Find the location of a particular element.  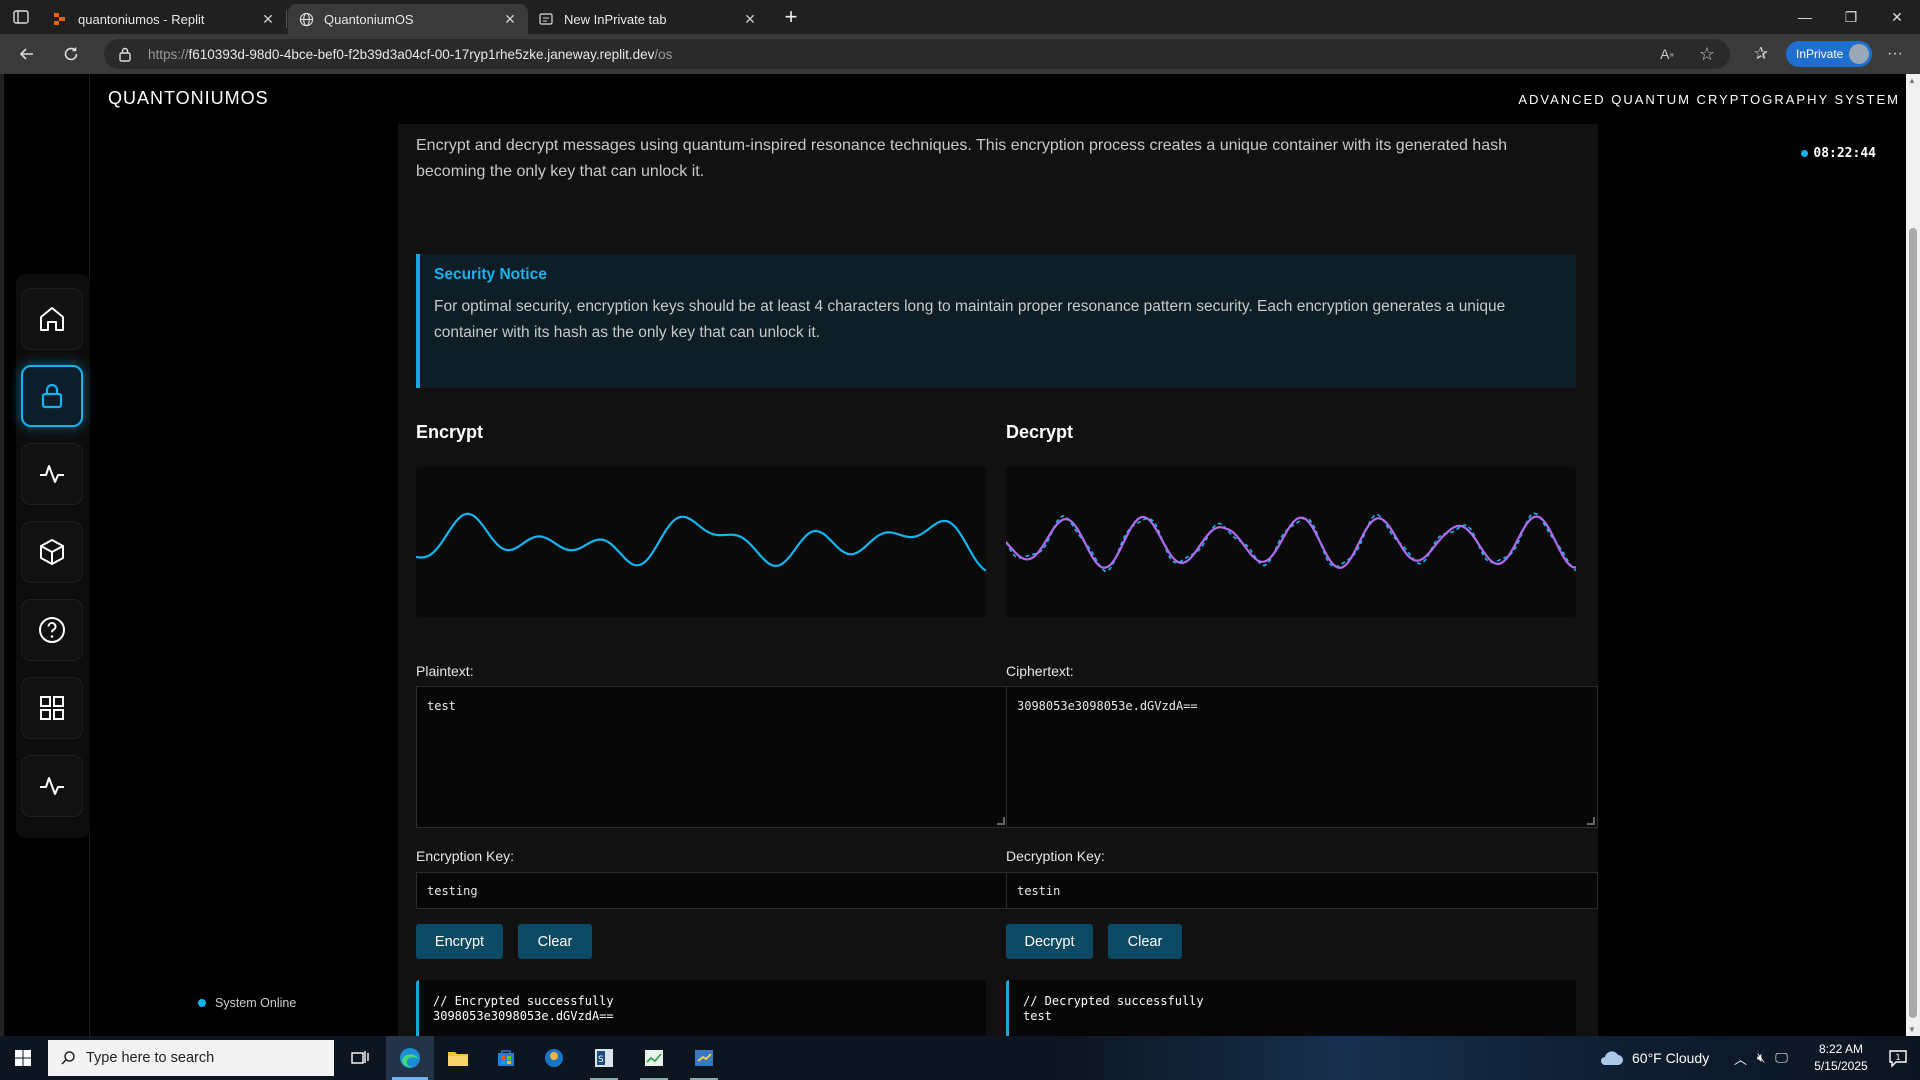

decrypt-clear-button: Clear is located at coordinates (1145, 941).